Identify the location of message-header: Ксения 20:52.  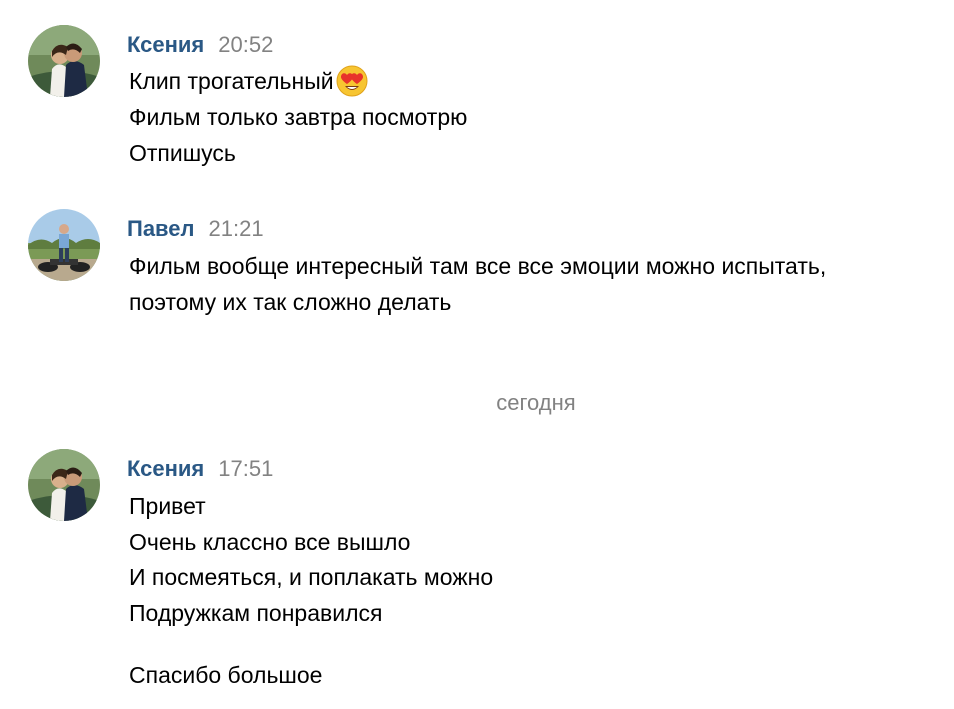
(200, 45).